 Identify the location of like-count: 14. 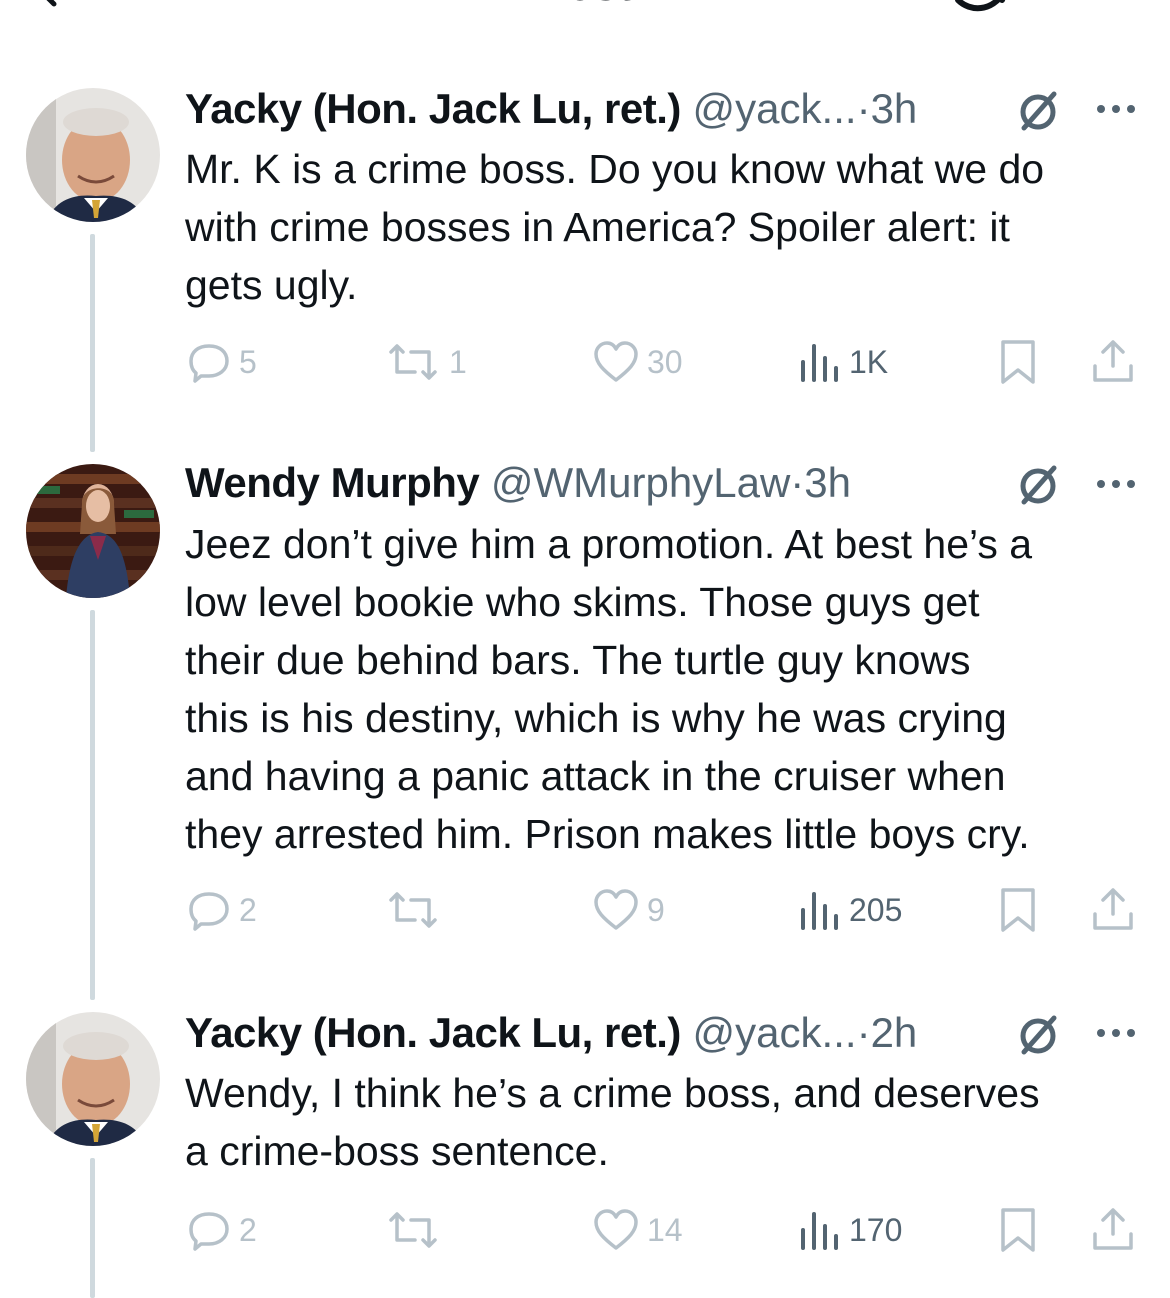
(665, 1229).